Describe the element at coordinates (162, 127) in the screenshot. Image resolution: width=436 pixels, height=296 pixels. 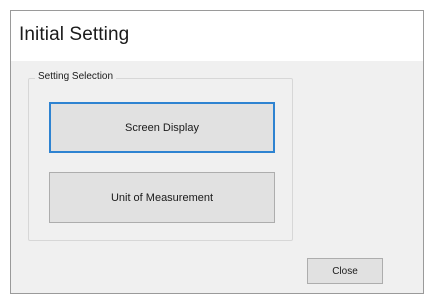
I see `screen-display-button: Screen Display` at that location.